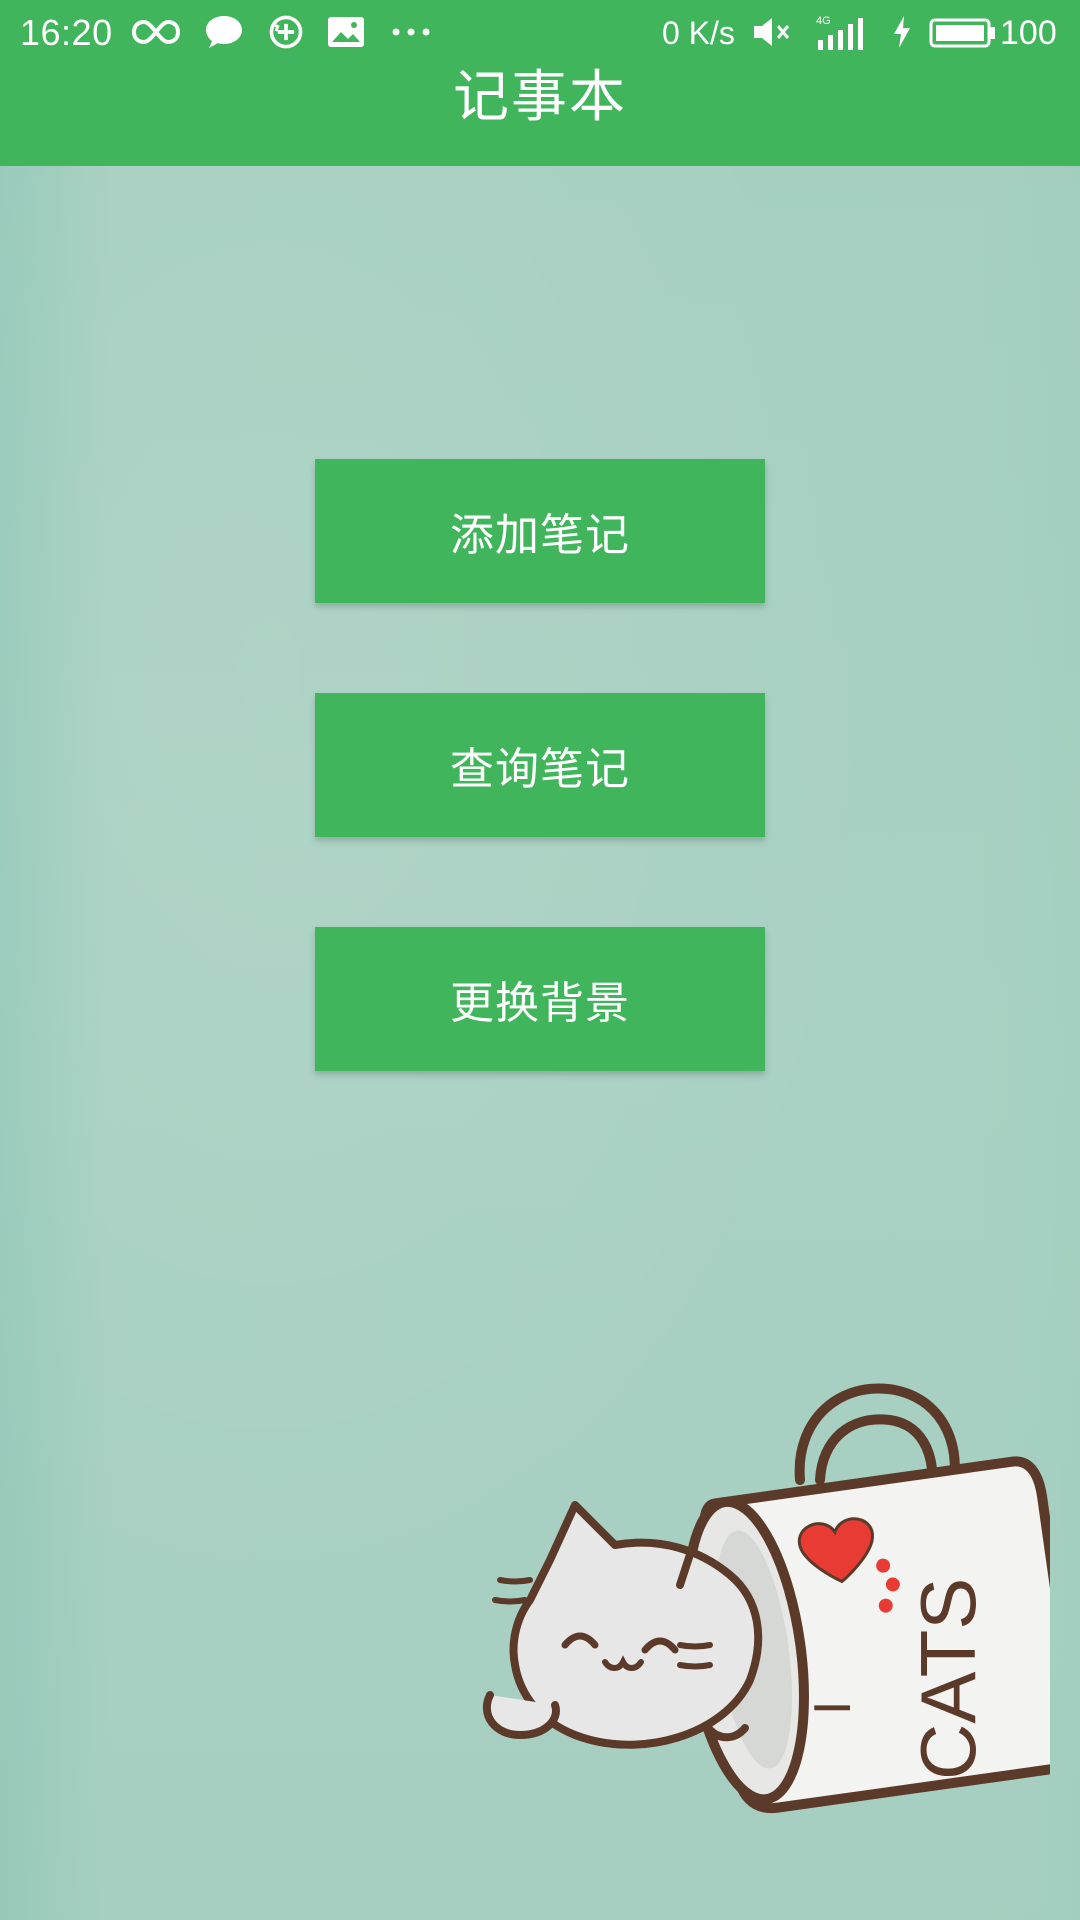  I want to click on page-title: 记事本, so click(540, 97).